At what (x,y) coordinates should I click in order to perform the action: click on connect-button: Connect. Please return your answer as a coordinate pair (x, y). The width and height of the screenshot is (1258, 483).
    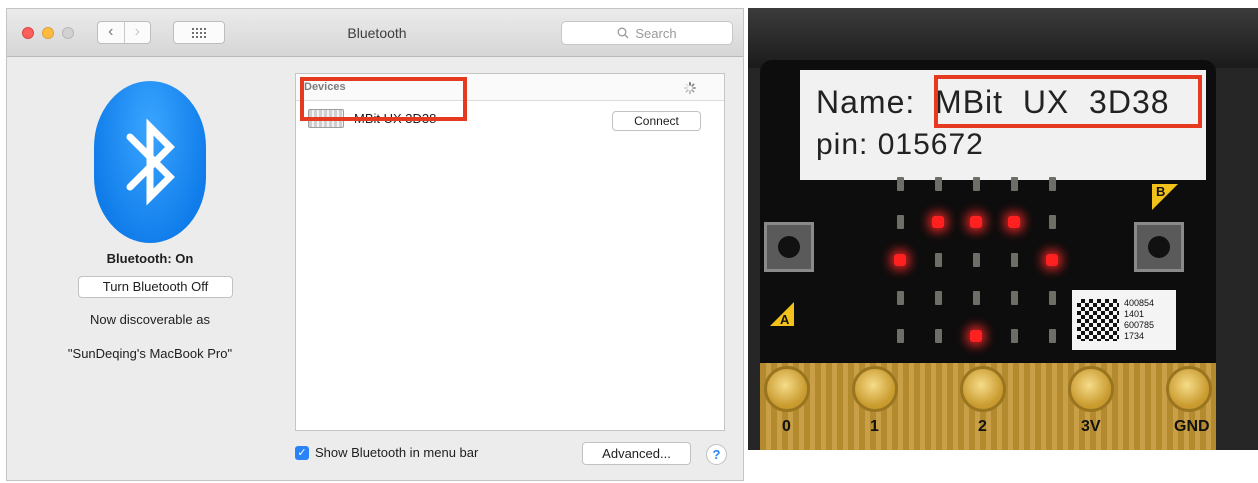
    Looking at the image, I should click on (656, 121).